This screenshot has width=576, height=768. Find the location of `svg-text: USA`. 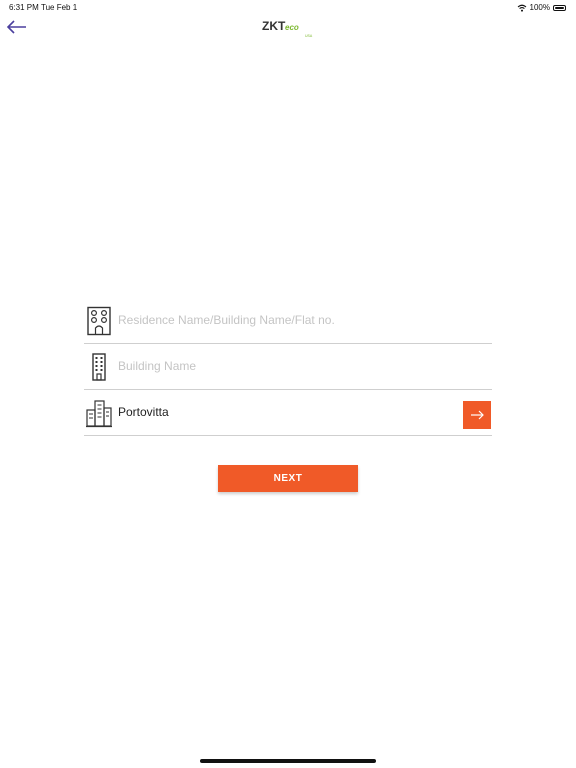

svg-text: USA is located at coordinates (309, 36).